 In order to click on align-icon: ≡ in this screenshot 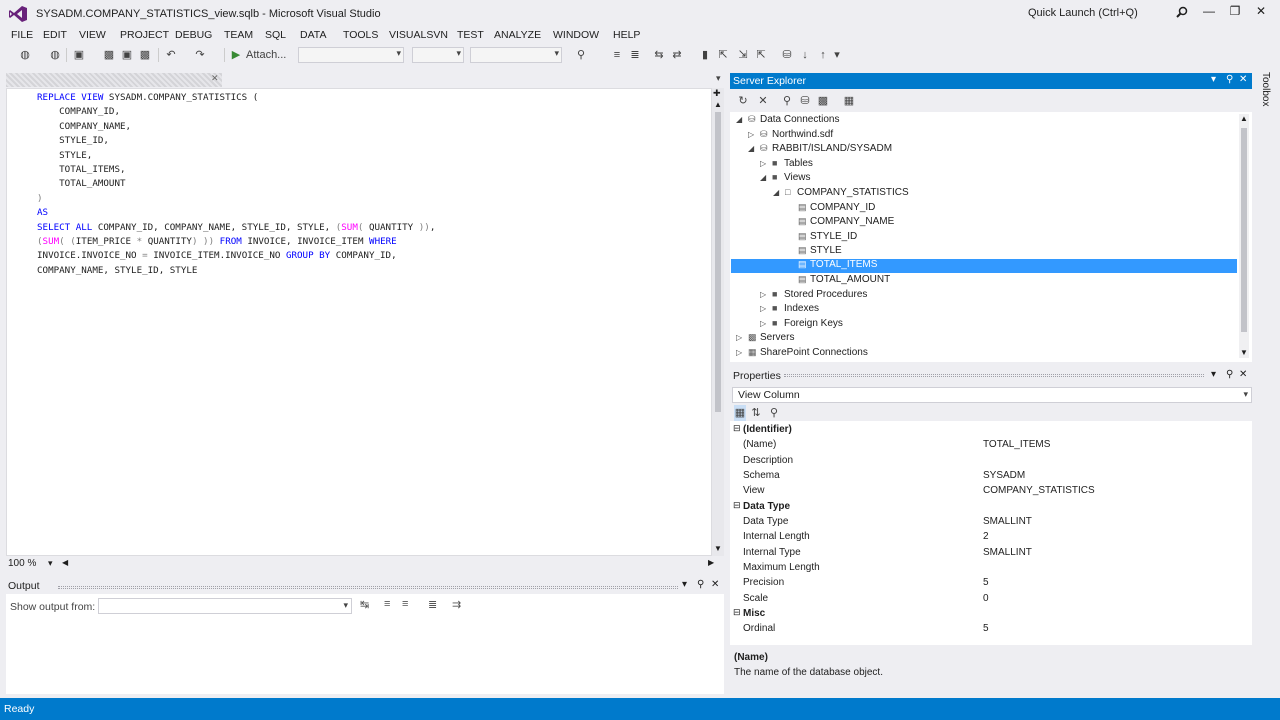, I will do `click(617, 55)`.